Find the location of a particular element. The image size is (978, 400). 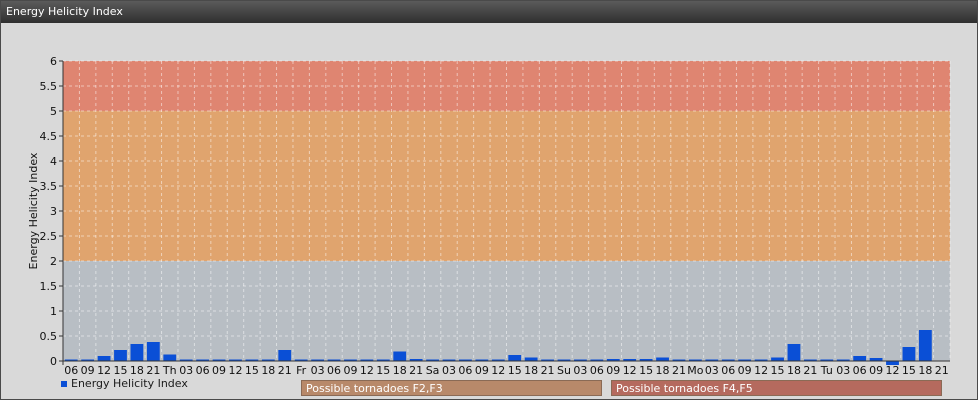

y-tick-label: 1.5 is located at coordinates (49, 286).